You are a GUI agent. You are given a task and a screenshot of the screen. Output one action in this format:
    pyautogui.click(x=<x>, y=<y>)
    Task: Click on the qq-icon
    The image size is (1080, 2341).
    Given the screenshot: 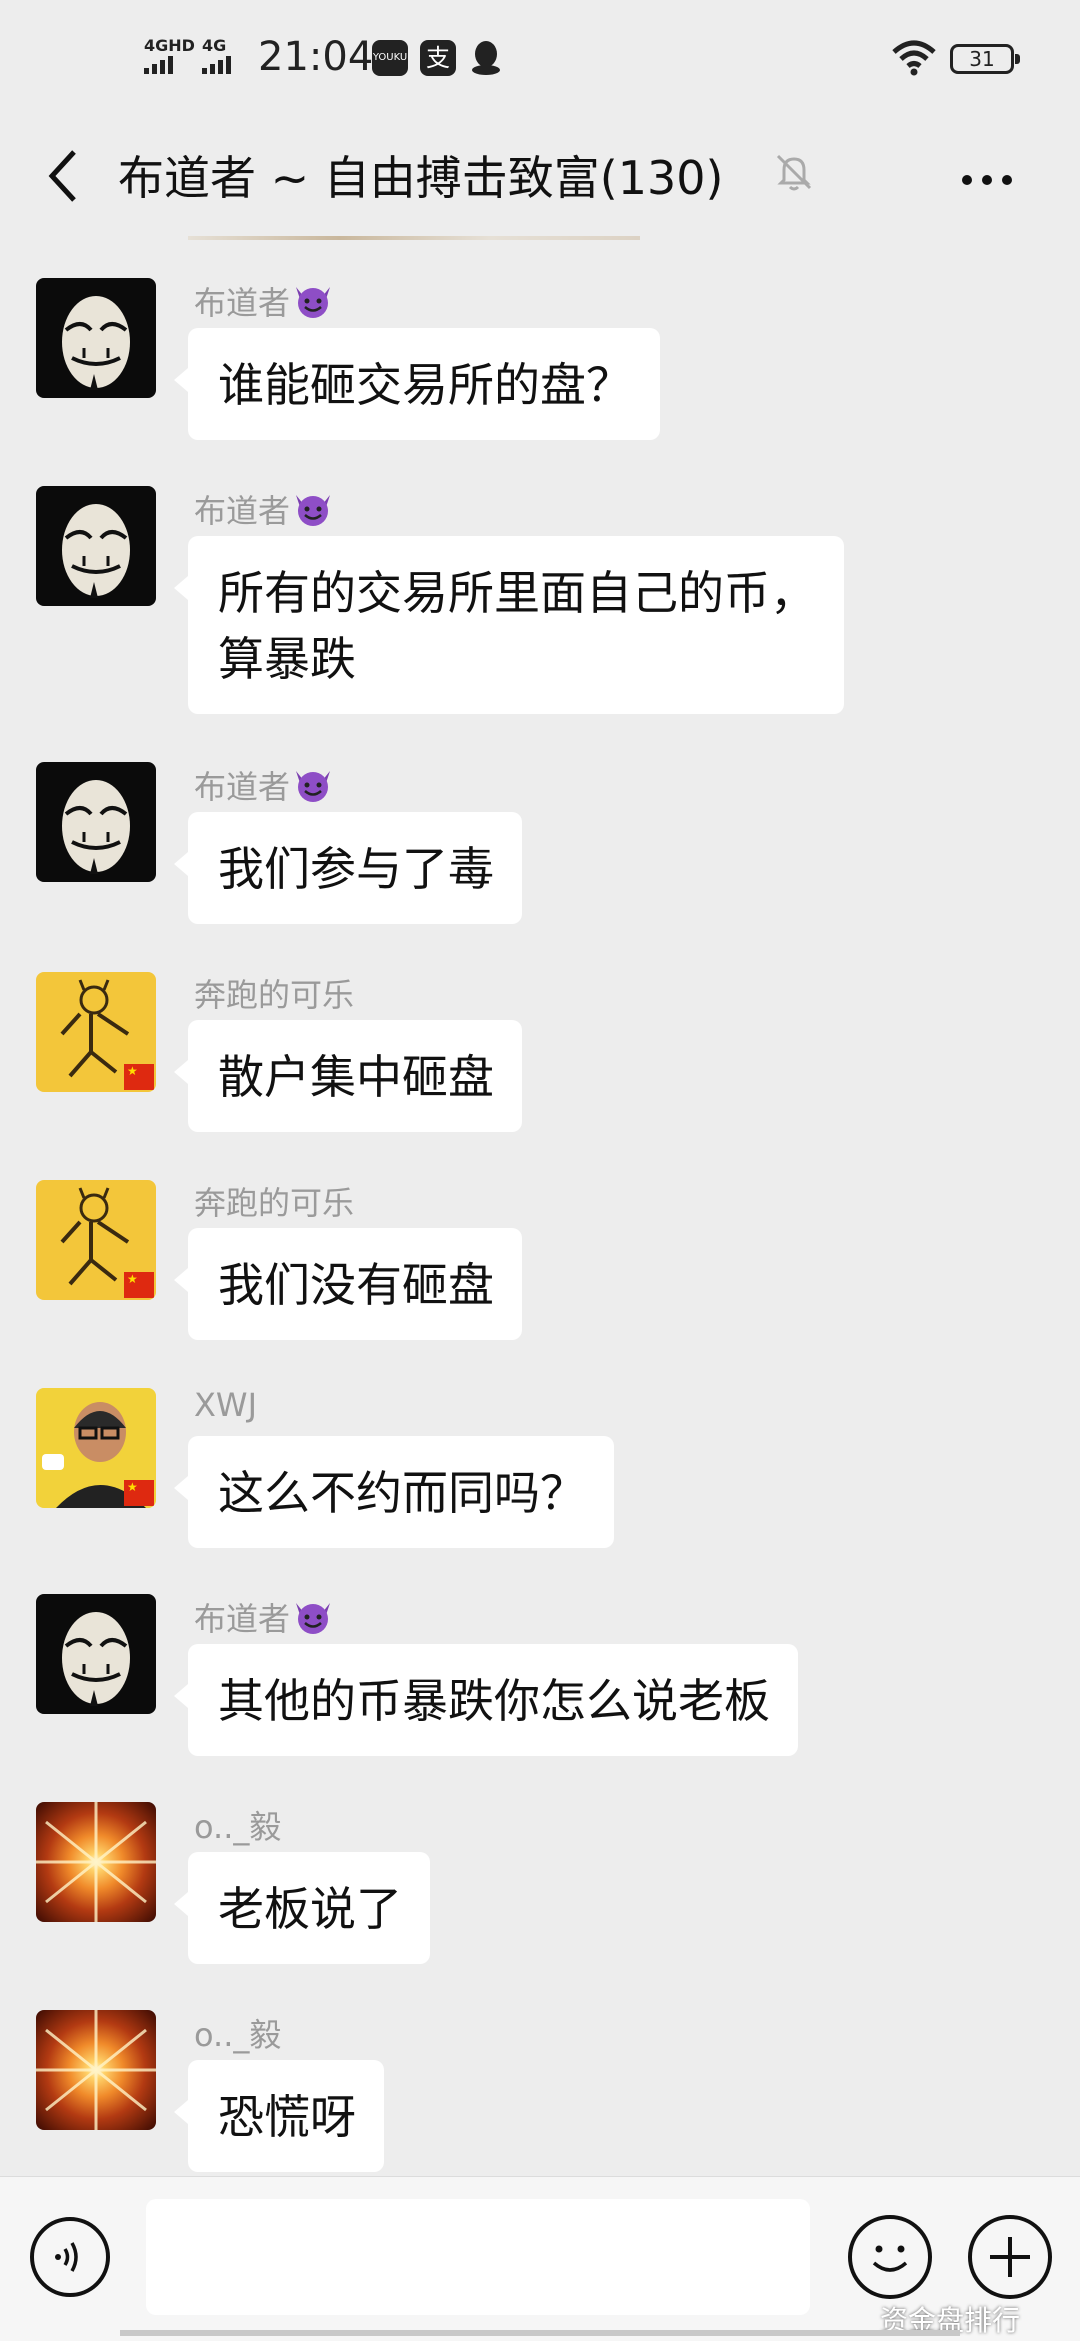 What is the action you would take?
    pyautogui.click(x=486, y=58)
    